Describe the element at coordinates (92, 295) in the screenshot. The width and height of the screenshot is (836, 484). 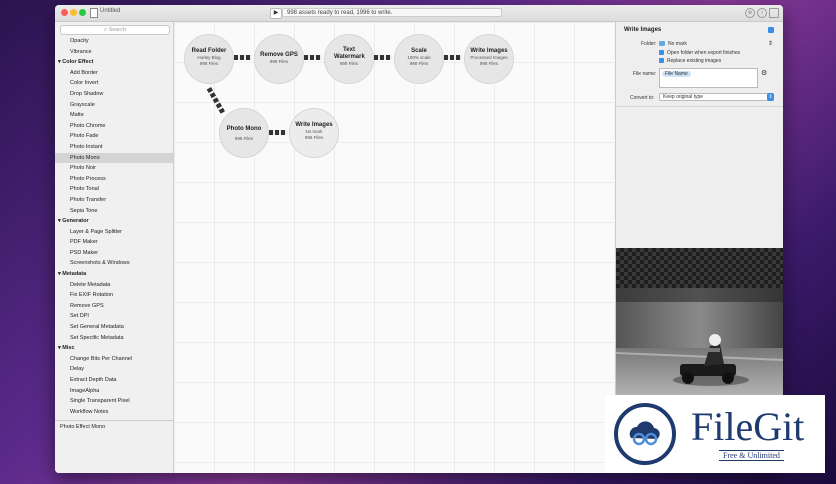
I see `action-label: Fix EXIF Rotation` at that location.